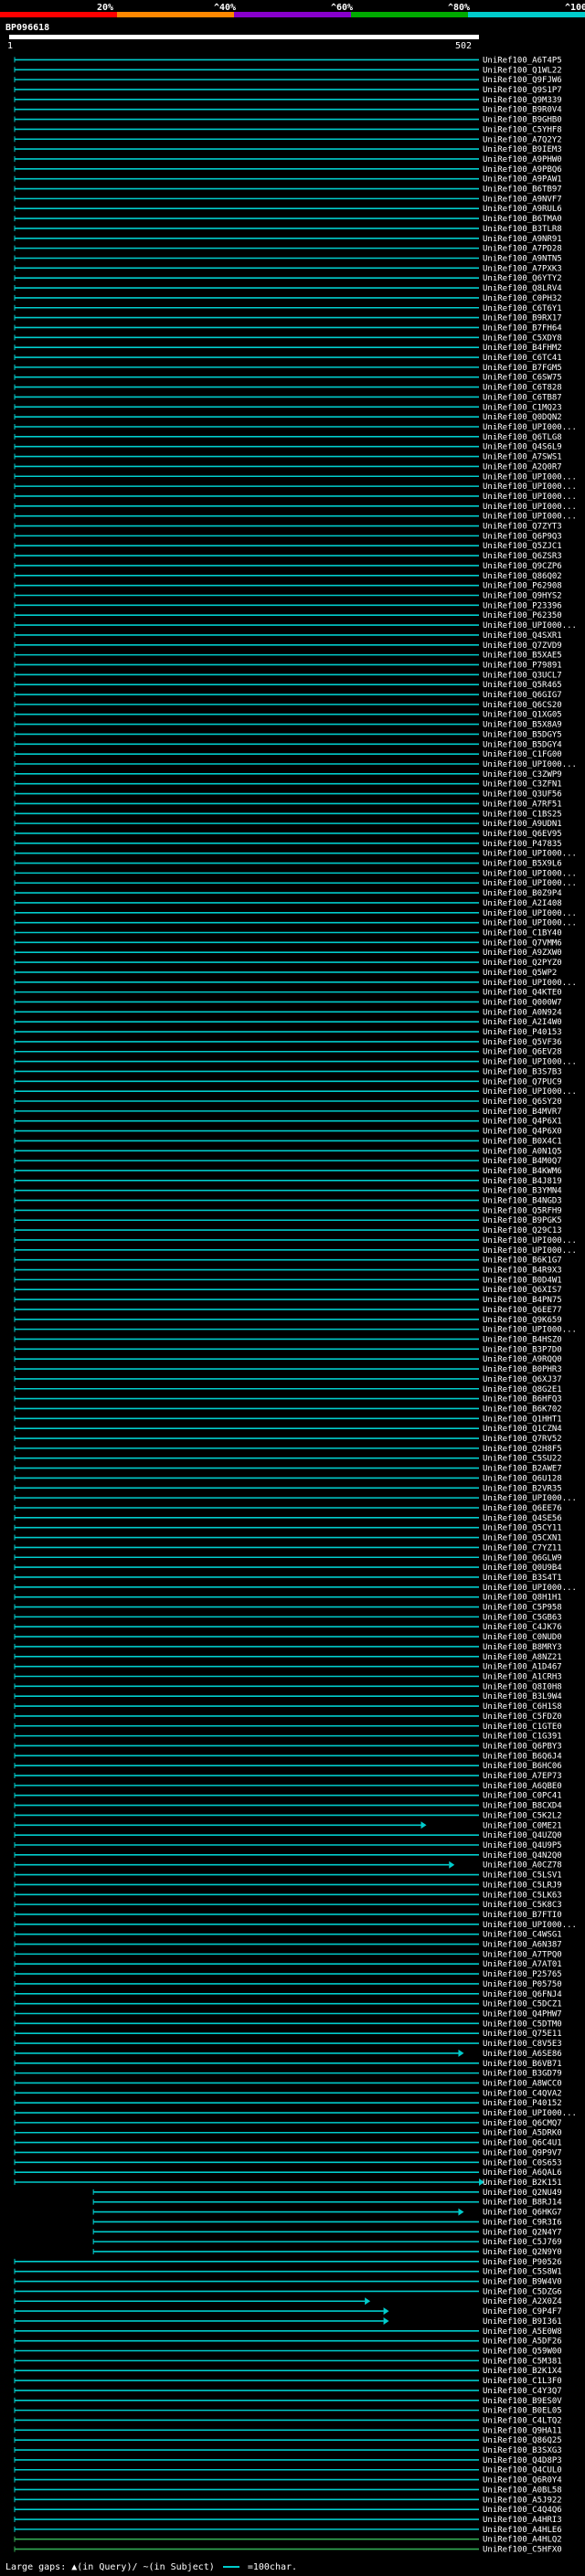 This screenshot has height=2576, width=585. I want to click on hit-label: UniRef100_Q8H1H1, so click(522, 1598).